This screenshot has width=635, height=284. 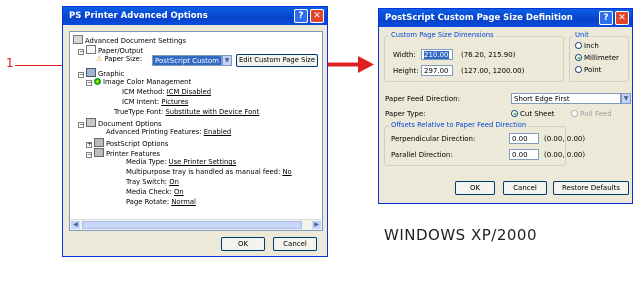 What do you see at coordinates (461, 235) in the screenshot?
I see `os-caption: WINDOWS XP/2000` at bounding box center [461, 235].